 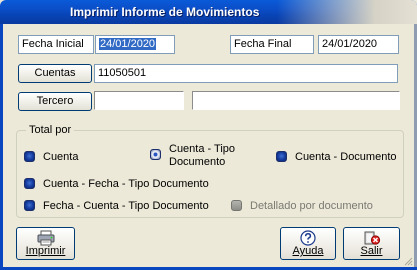 I want to click on help-button: Ayuda, so click(x=308, y=243).